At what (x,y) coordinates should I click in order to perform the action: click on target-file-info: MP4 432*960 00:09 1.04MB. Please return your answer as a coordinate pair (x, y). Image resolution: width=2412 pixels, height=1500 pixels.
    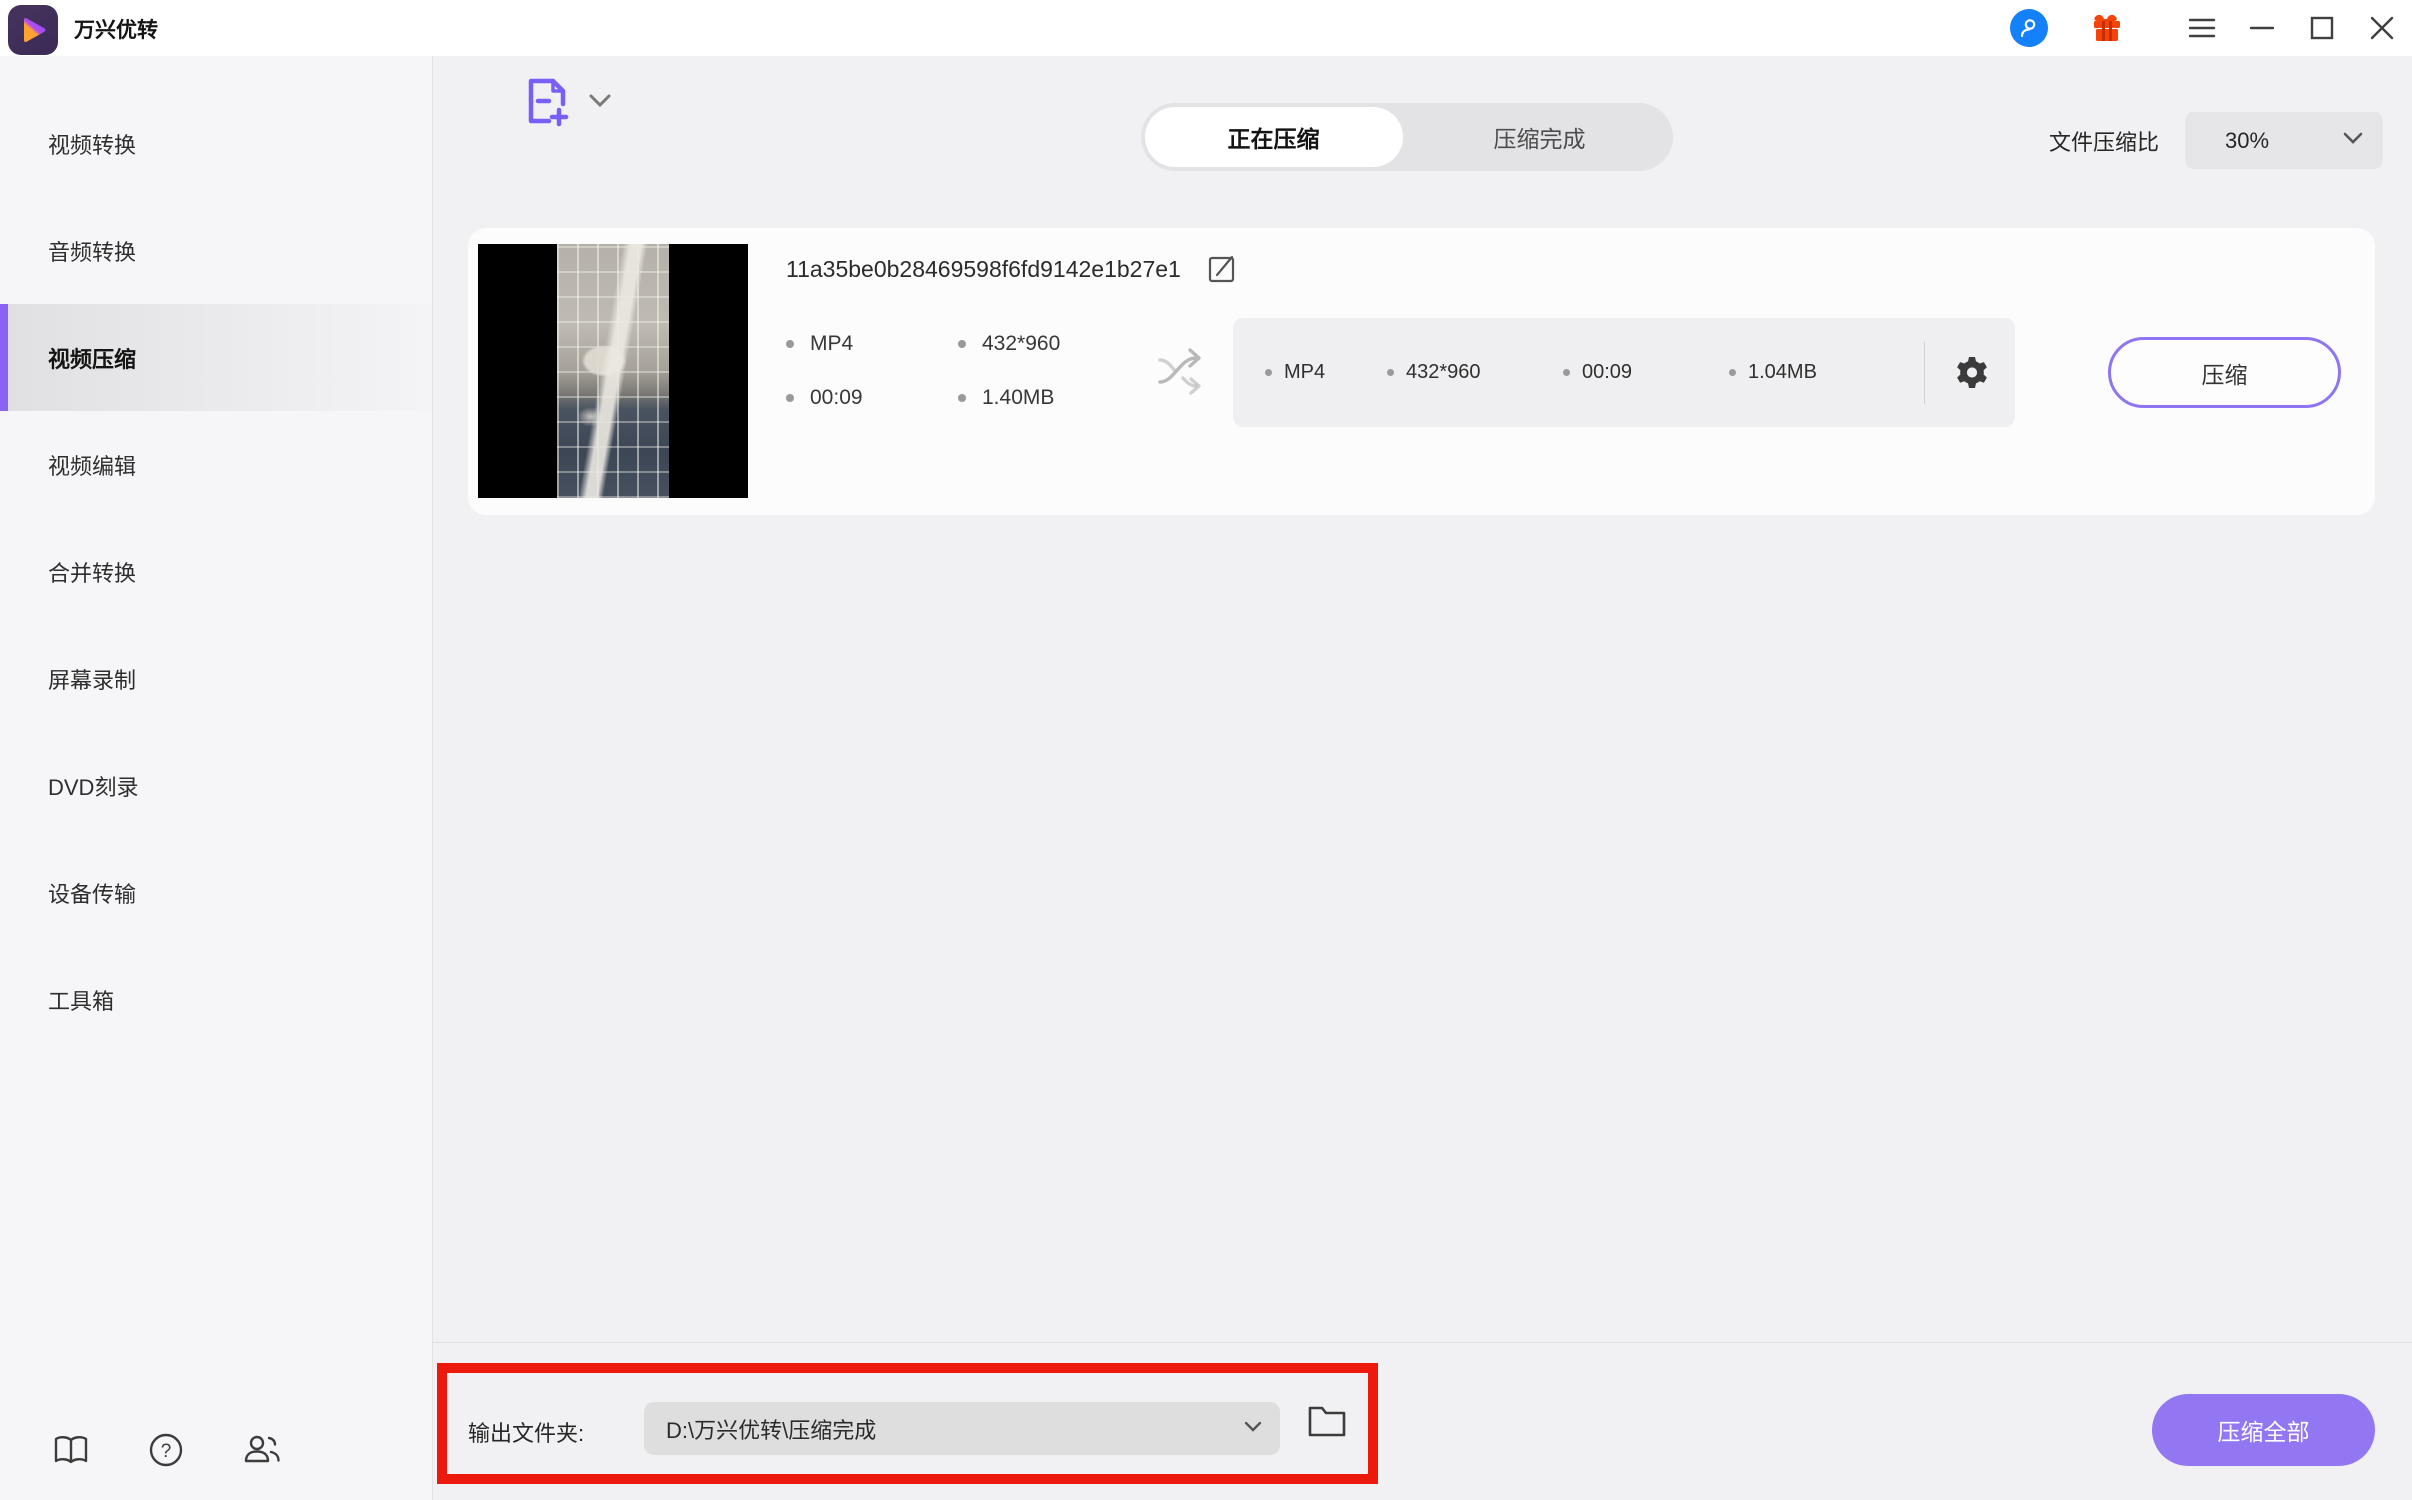
    Looking at the image, I should click on (1624, 372).